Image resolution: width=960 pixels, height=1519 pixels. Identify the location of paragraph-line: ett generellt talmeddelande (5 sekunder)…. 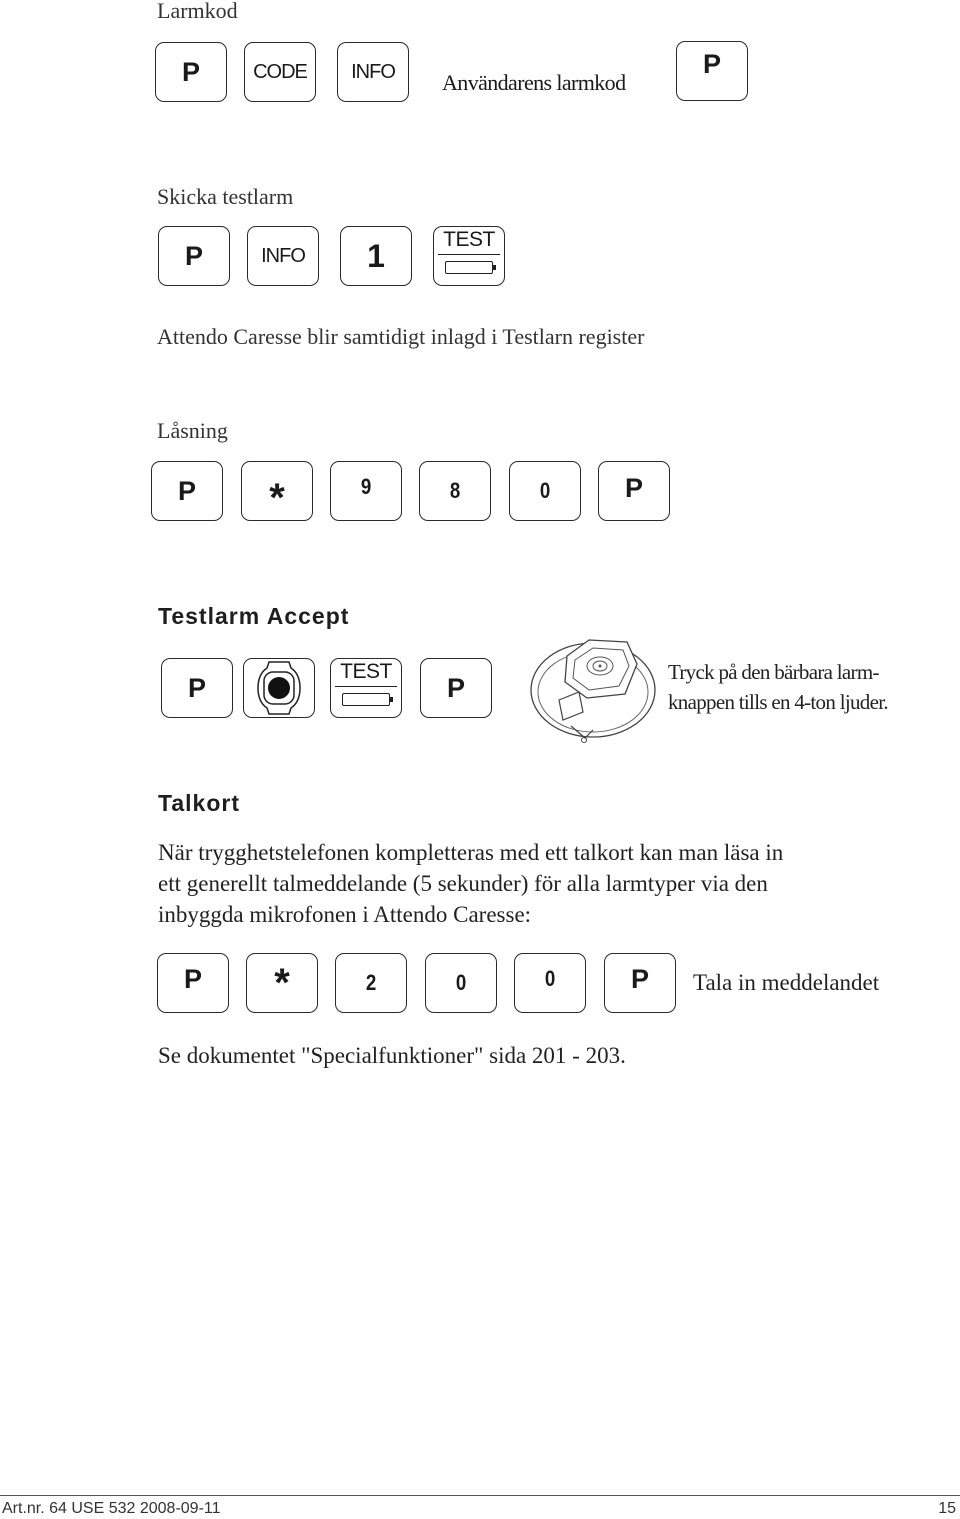
(463, 883).